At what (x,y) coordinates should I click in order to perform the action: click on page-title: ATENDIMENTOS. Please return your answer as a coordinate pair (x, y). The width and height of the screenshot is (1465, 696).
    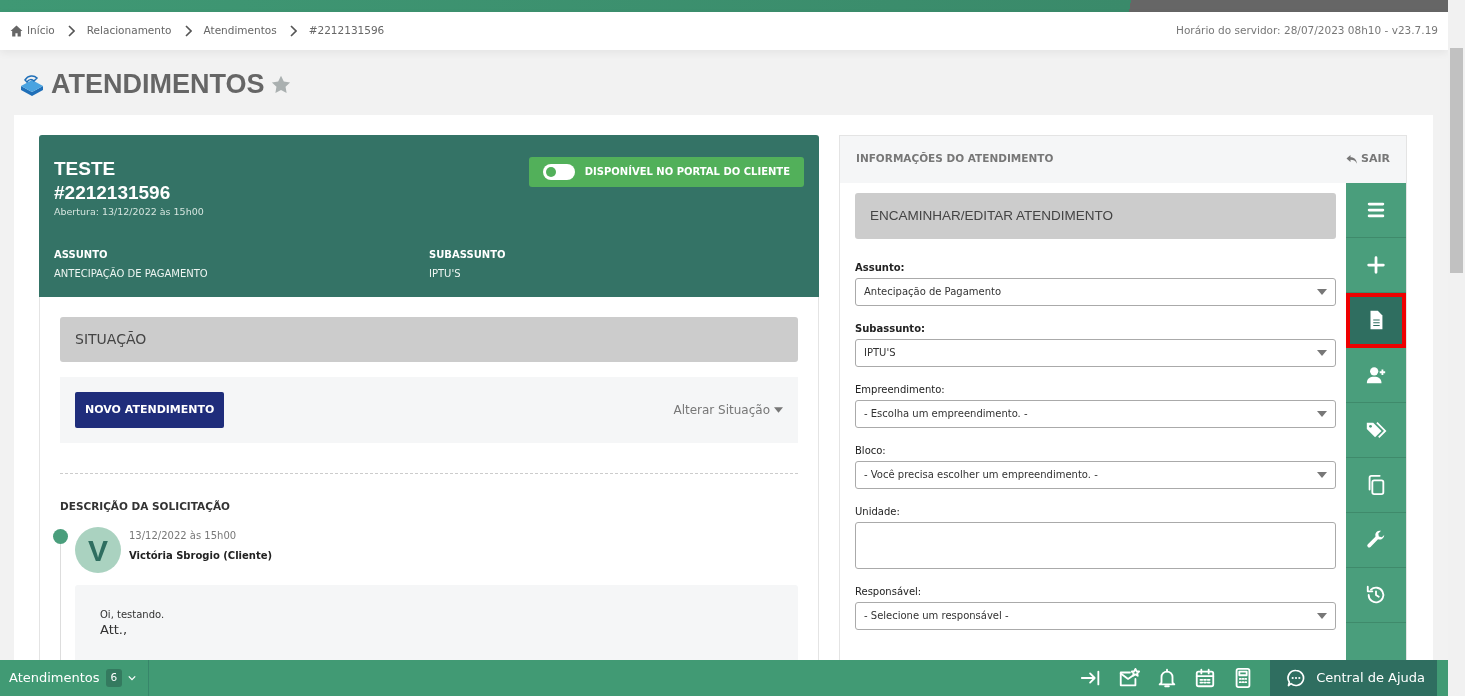
    Looking at the image, I should click on (158, 84).